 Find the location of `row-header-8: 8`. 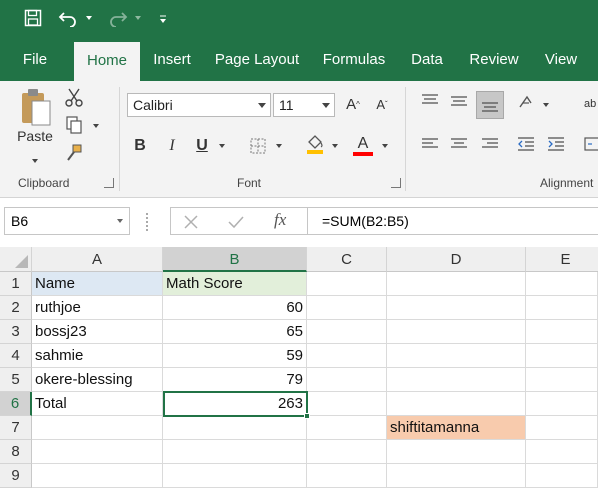

row-header-8: 8 is located at coordinates (16, 452).